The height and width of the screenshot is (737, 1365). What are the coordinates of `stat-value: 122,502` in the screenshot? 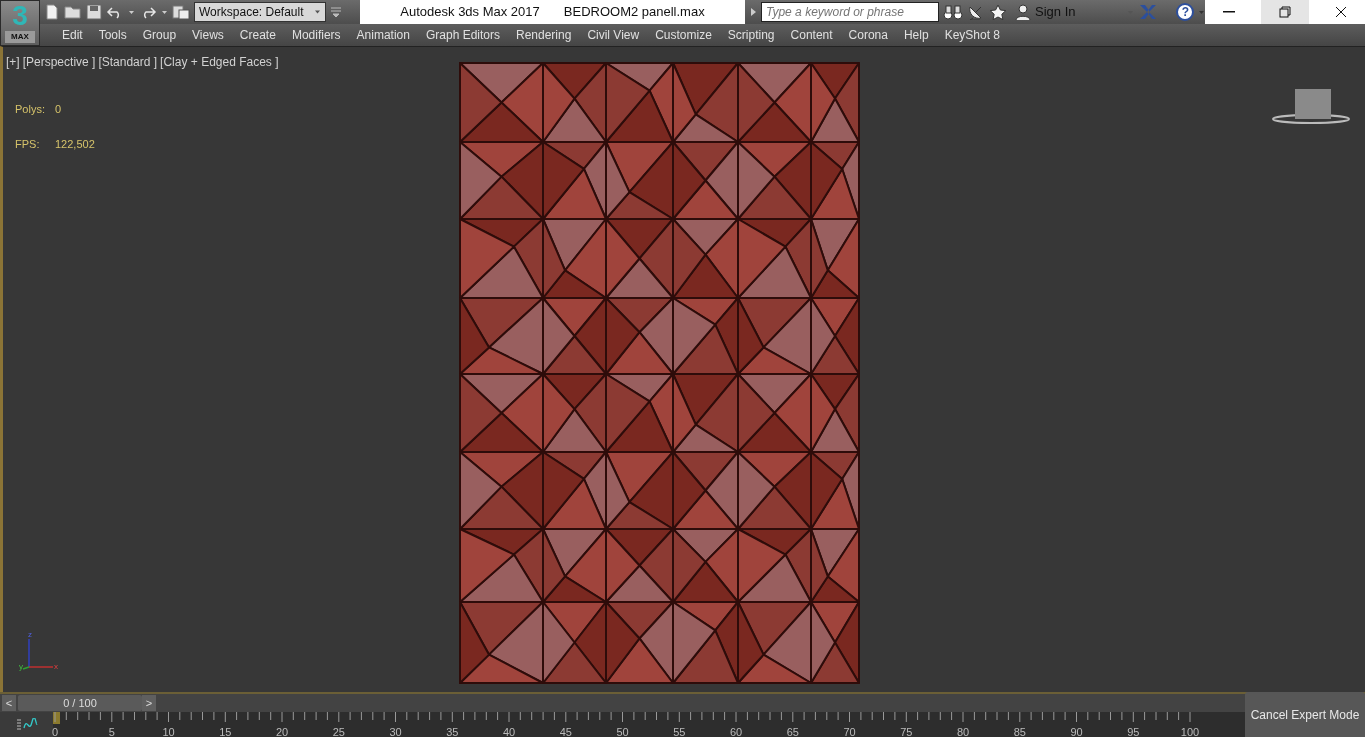 It's located at (75, 144).